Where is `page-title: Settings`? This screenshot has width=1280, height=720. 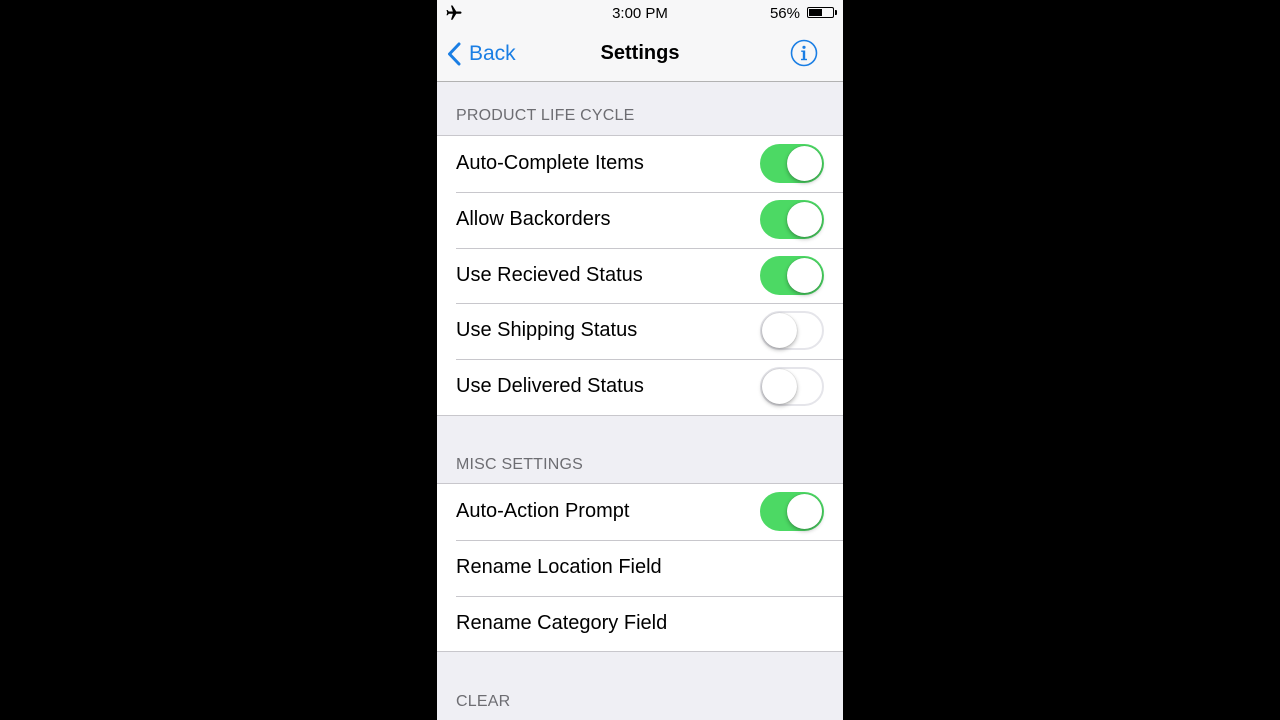
page-title: Settings is located at coordinates (640, 53).